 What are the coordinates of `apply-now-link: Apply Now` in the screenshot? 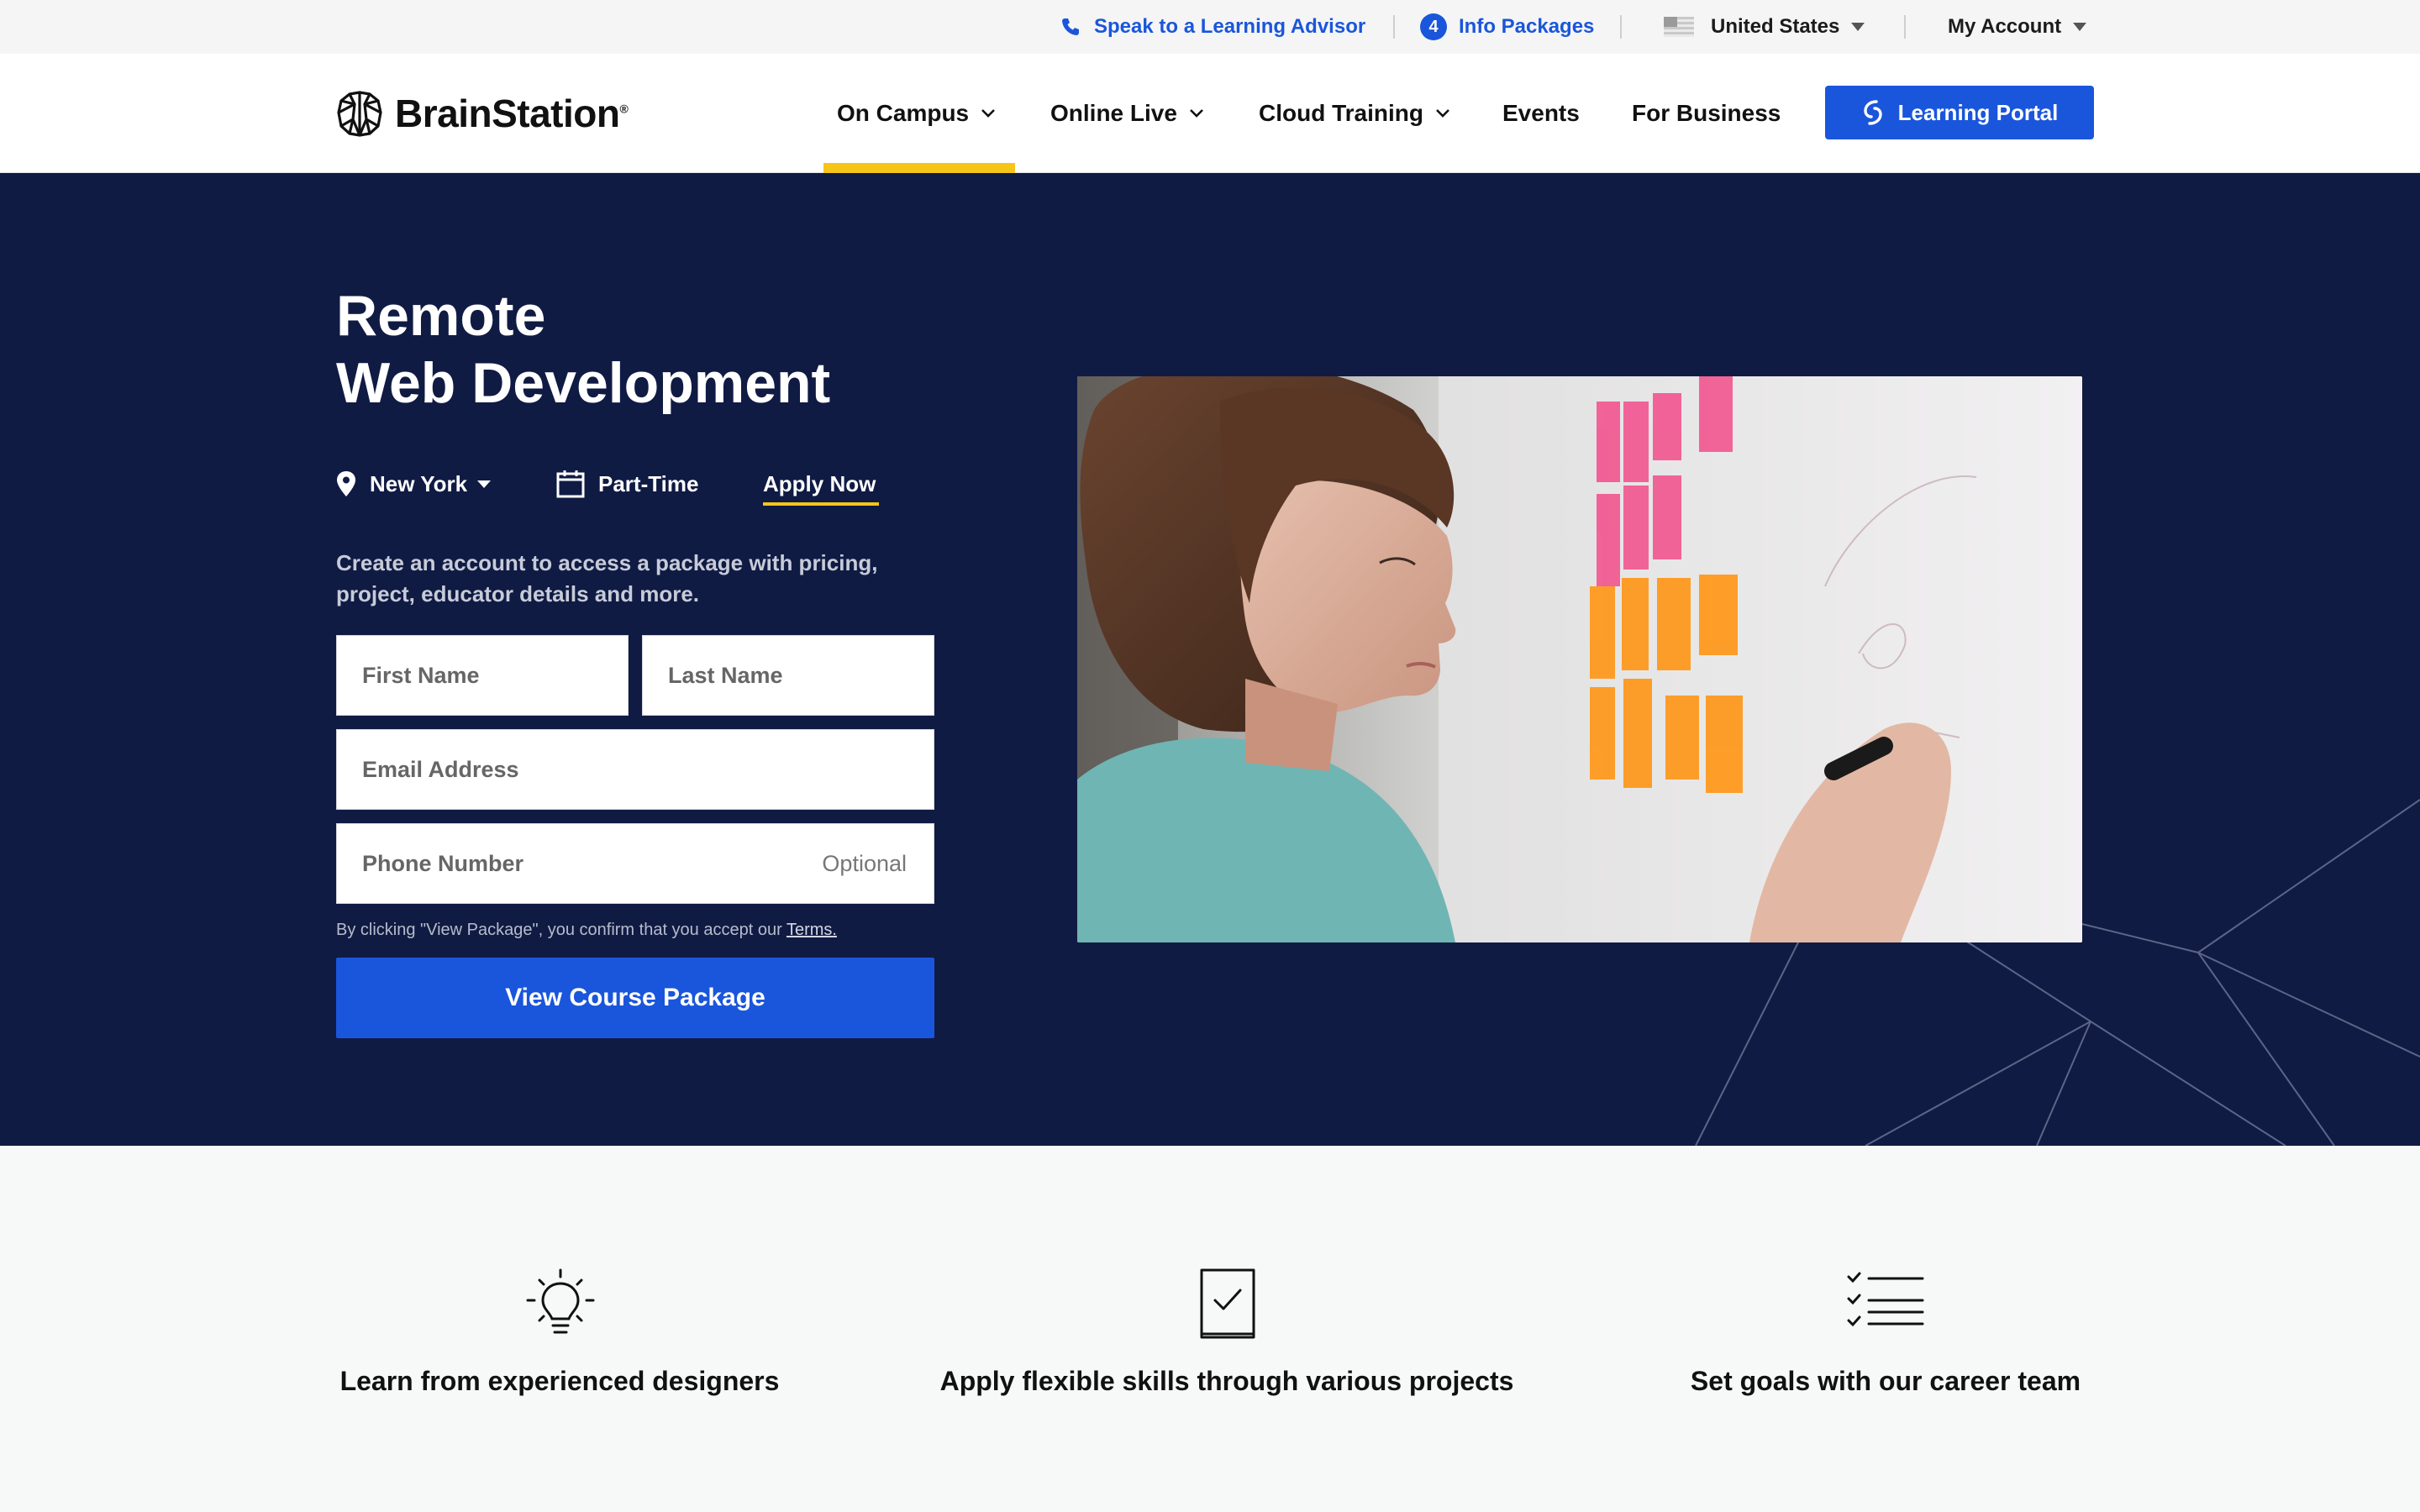 It's located at (819, 484).